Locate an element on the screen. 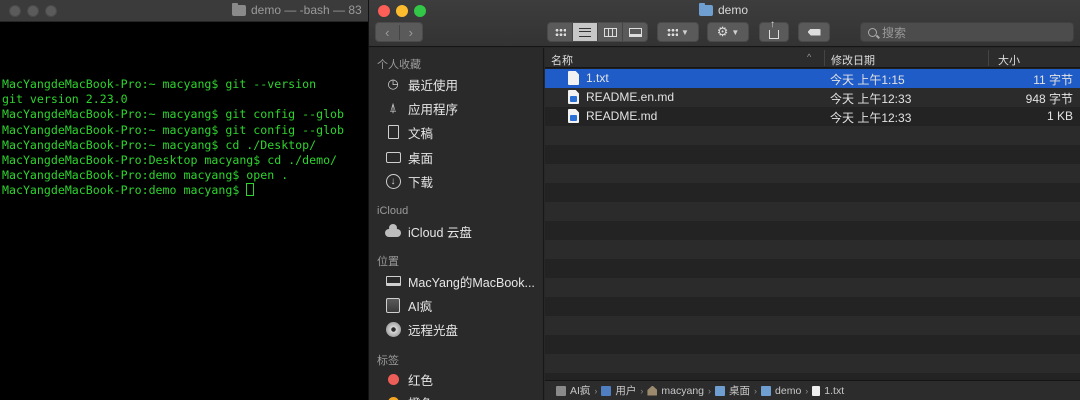 This screenshot has height=400, width=1080. column-header-name: 名称 is located at coordinates (562, 60).